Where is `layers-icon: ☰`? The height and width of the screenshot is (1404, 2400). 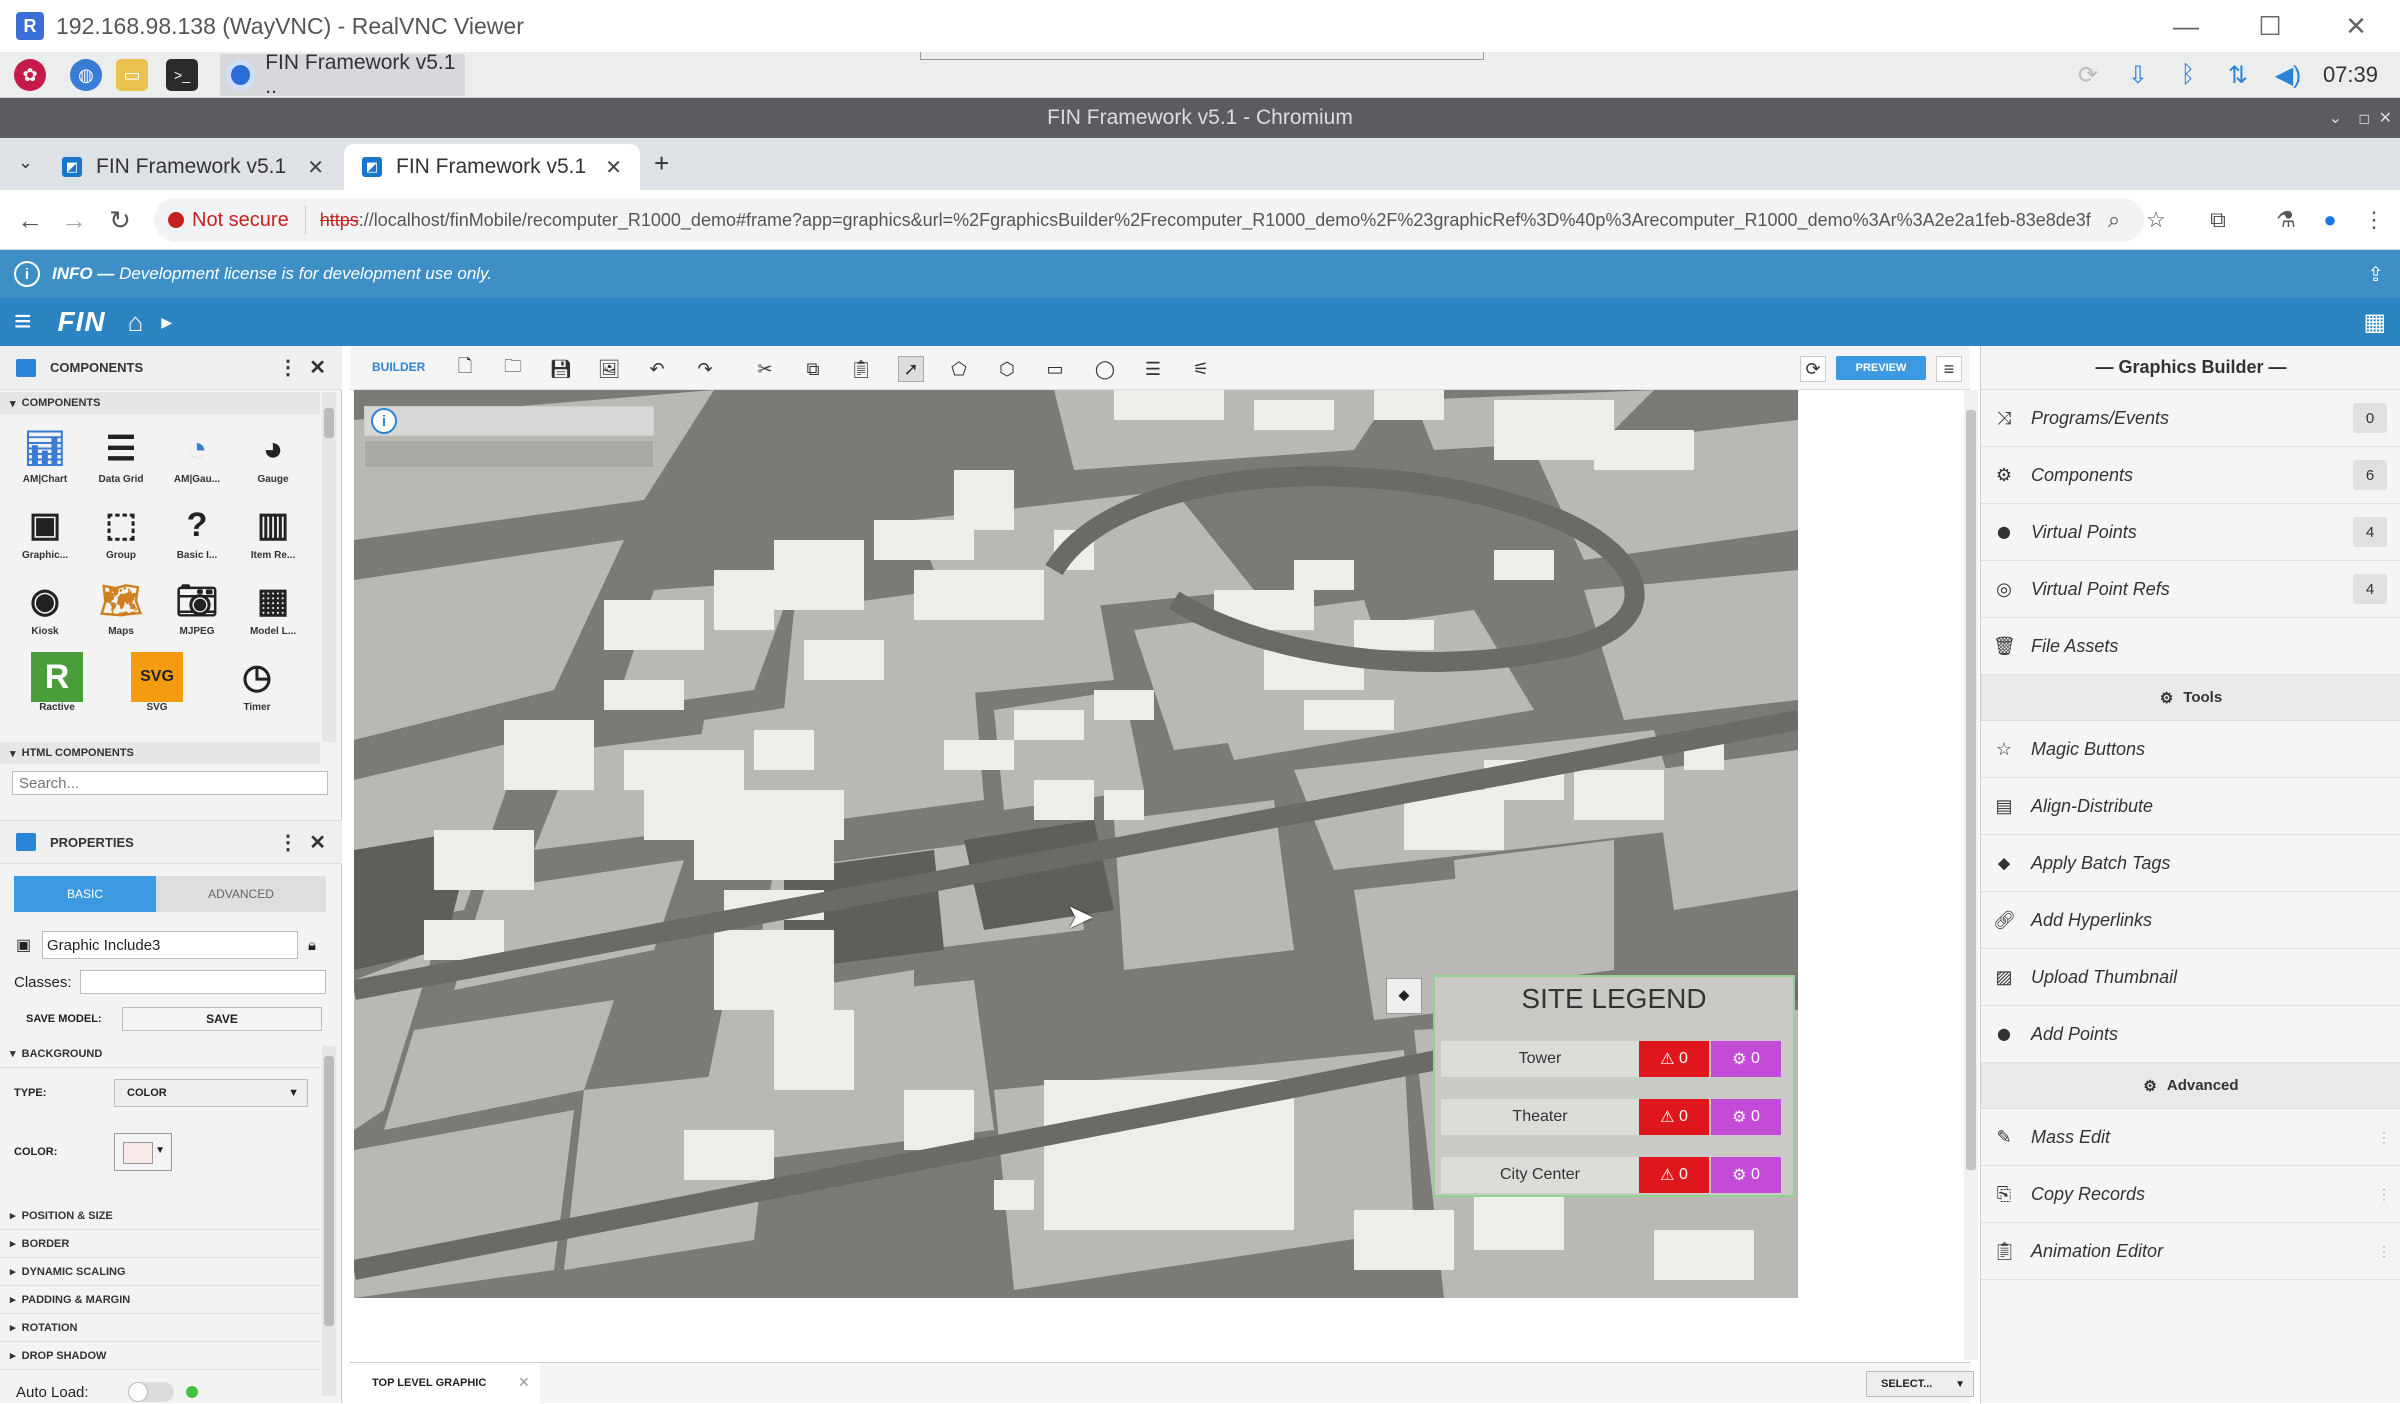
layers-icon: ☰ is located at coordinates (1153, 369).